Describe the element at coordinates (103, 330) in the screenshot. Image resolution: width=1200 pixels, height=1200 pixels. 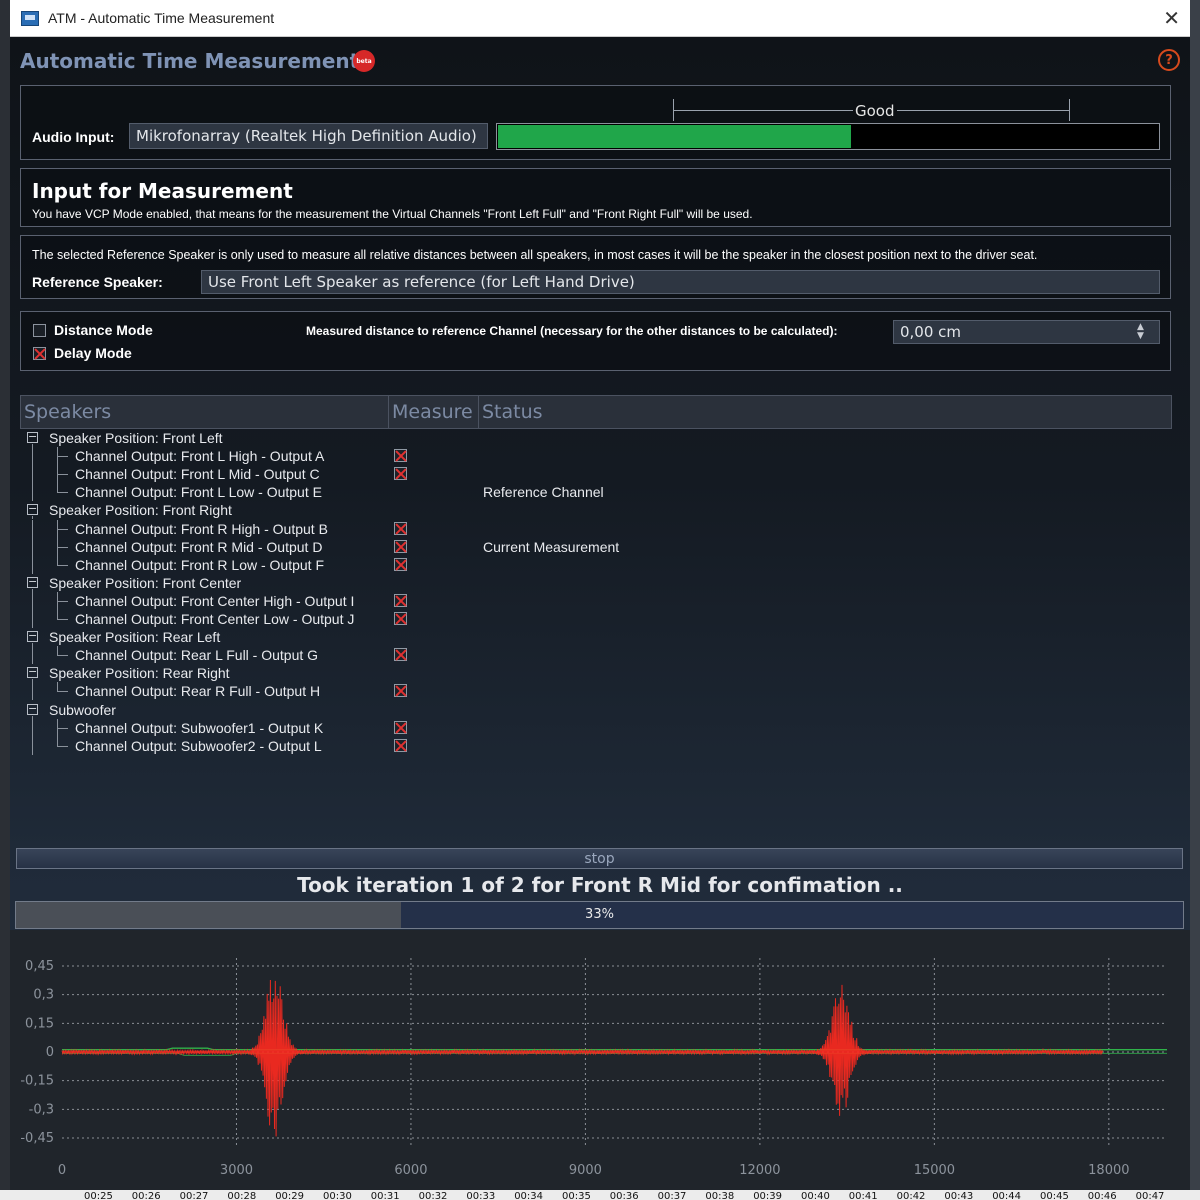
I see `distance-mode-label: Distance Mode` at that location.